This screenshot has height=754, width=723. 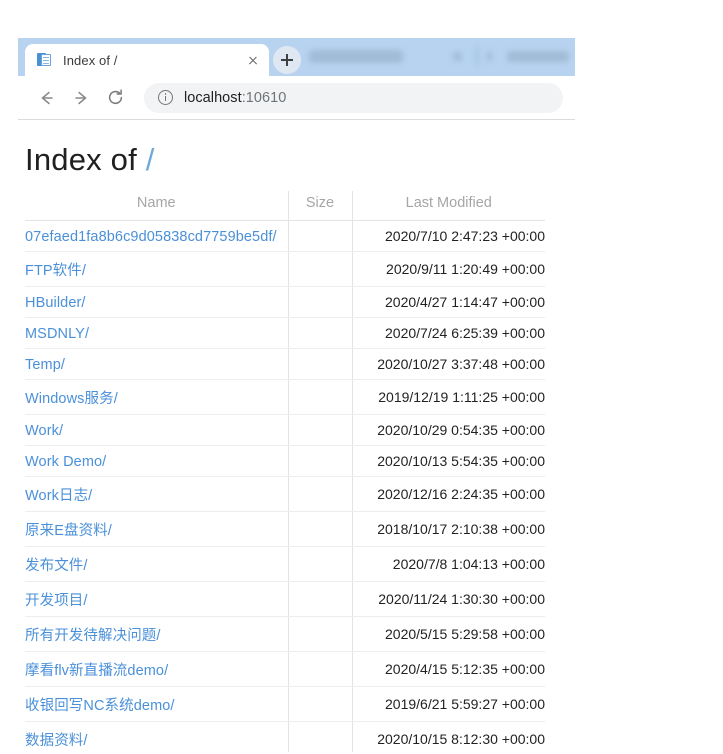 What do you see at coordinates (448, 430) in the screenshot?
I see `cell-modified: 2020/10/29 0:54:35 +00:00` at bounding box center [448, 430].